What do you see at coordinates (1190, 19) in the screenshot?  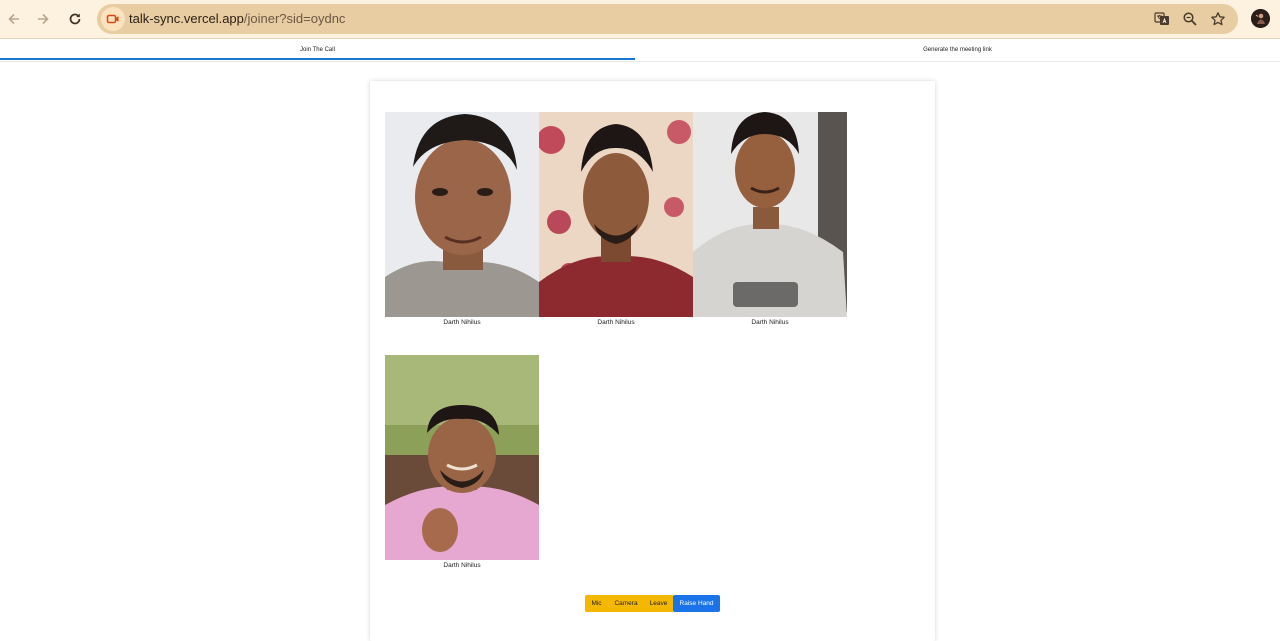 I see `zoom-icon` at bounding box center [1190, 19].